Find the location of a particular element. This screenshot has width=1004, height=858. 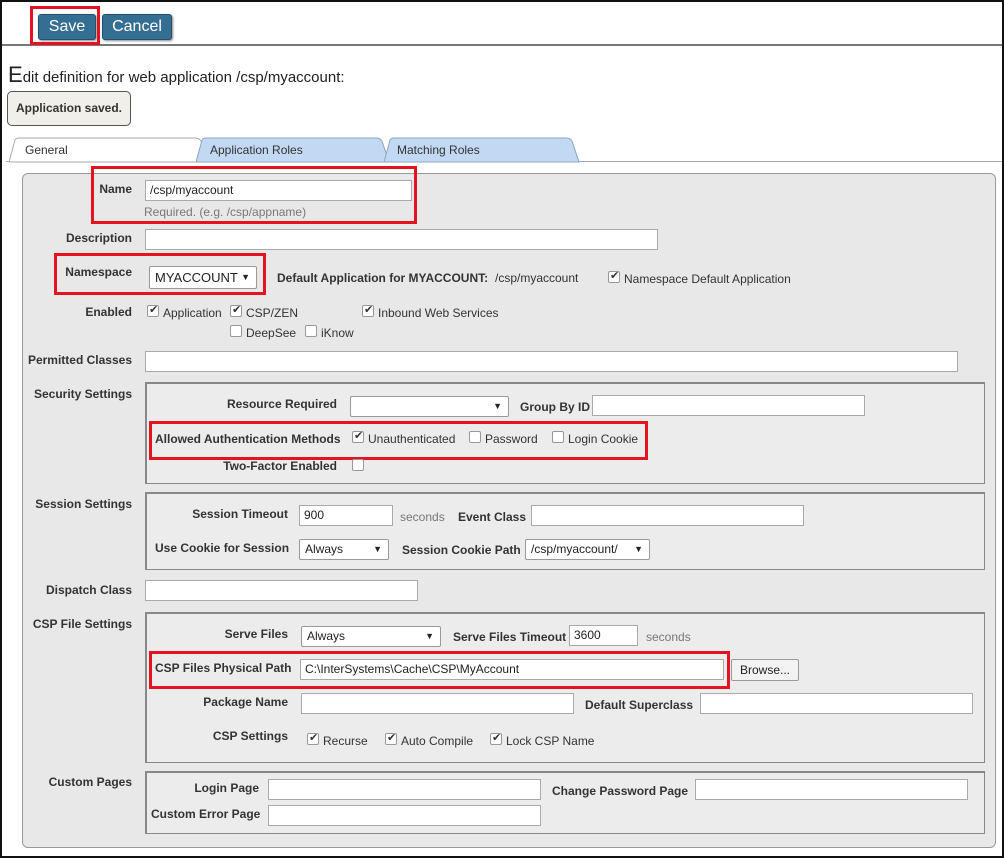

title-initial: E is located at coordinates (15, 74).